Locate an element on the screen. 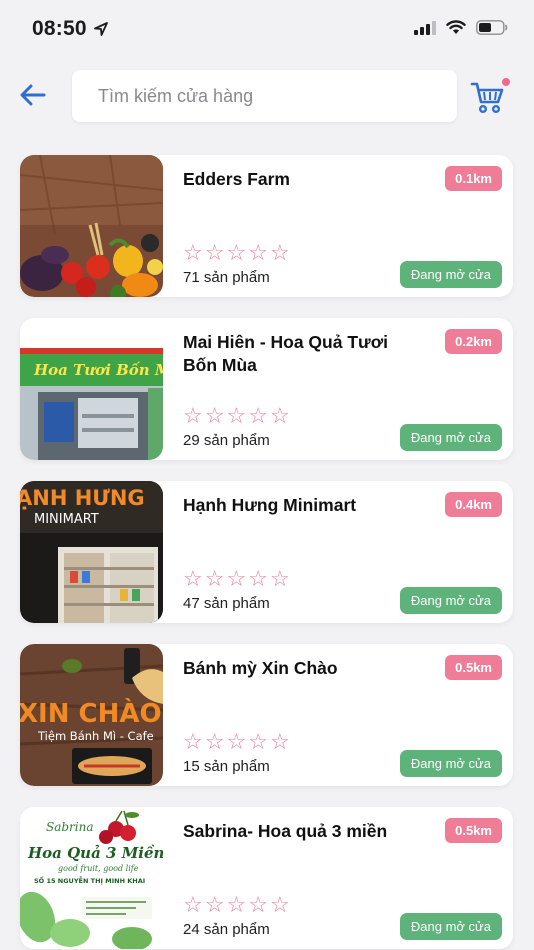  store-thumbnail: XIN CHÀO Tiệm Bánh Mì - Cafe is located at coordinates (91, 715).